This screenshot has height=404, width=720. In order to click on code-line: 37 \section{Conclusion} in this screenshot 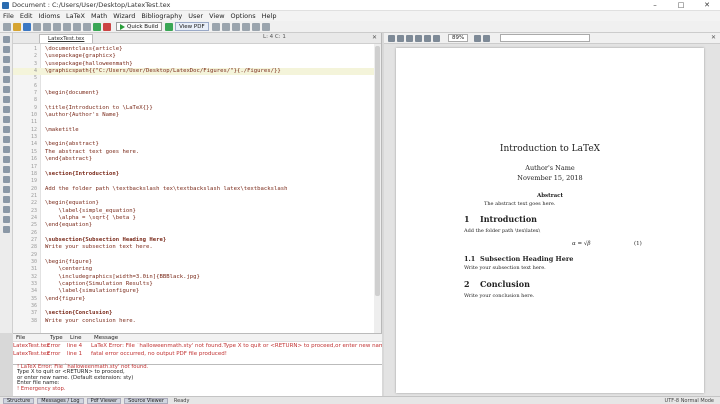, I will do `click(197, 313)`.